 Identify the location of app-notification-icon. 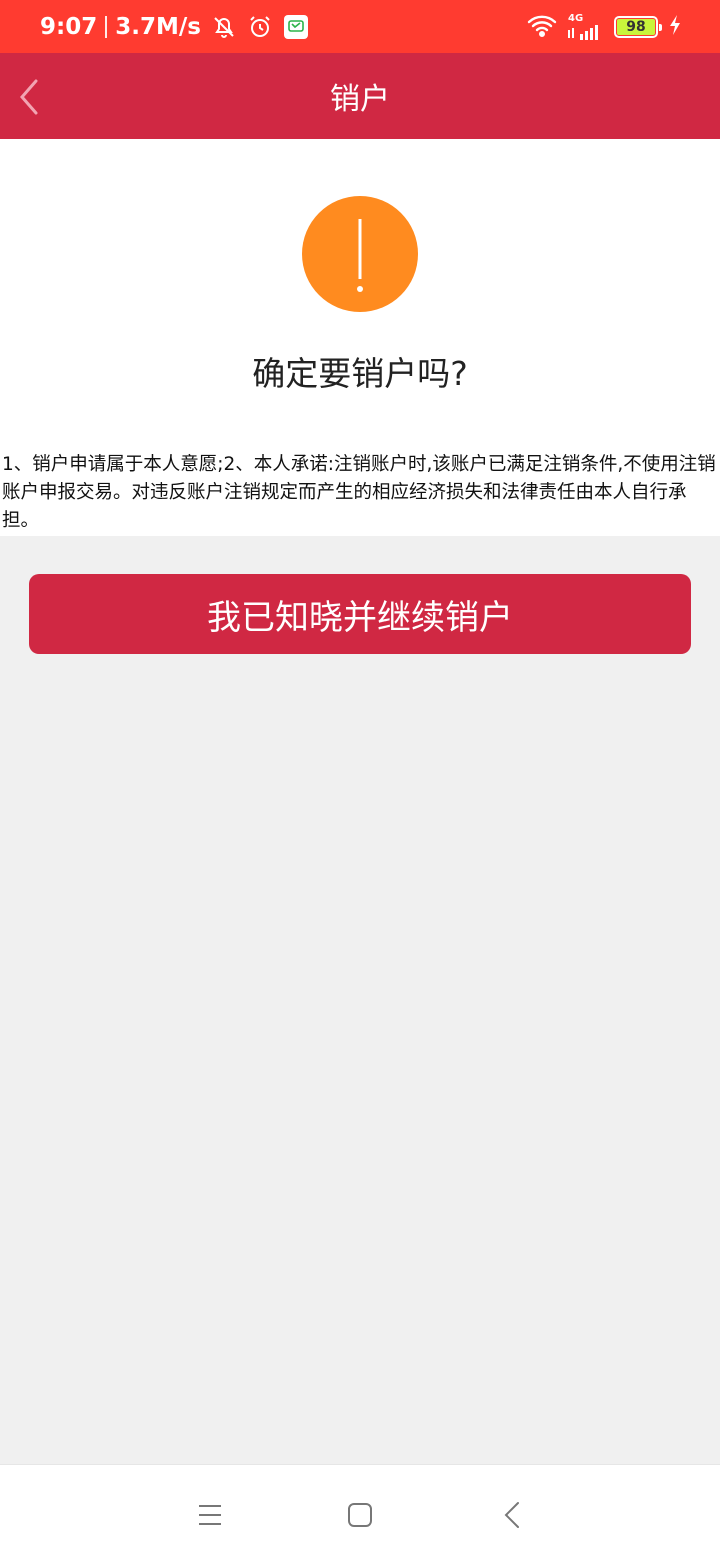
(296, 27).